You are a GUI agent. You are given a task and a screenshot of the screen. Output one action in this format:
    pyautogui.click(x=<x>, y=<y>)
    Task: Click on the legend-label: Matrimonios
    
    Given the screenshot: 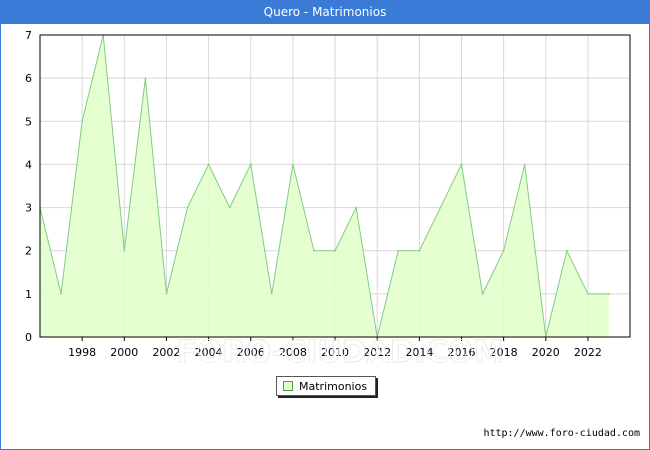 What is the action you would take?
    pyautogui.click(x=333, y=386)
    